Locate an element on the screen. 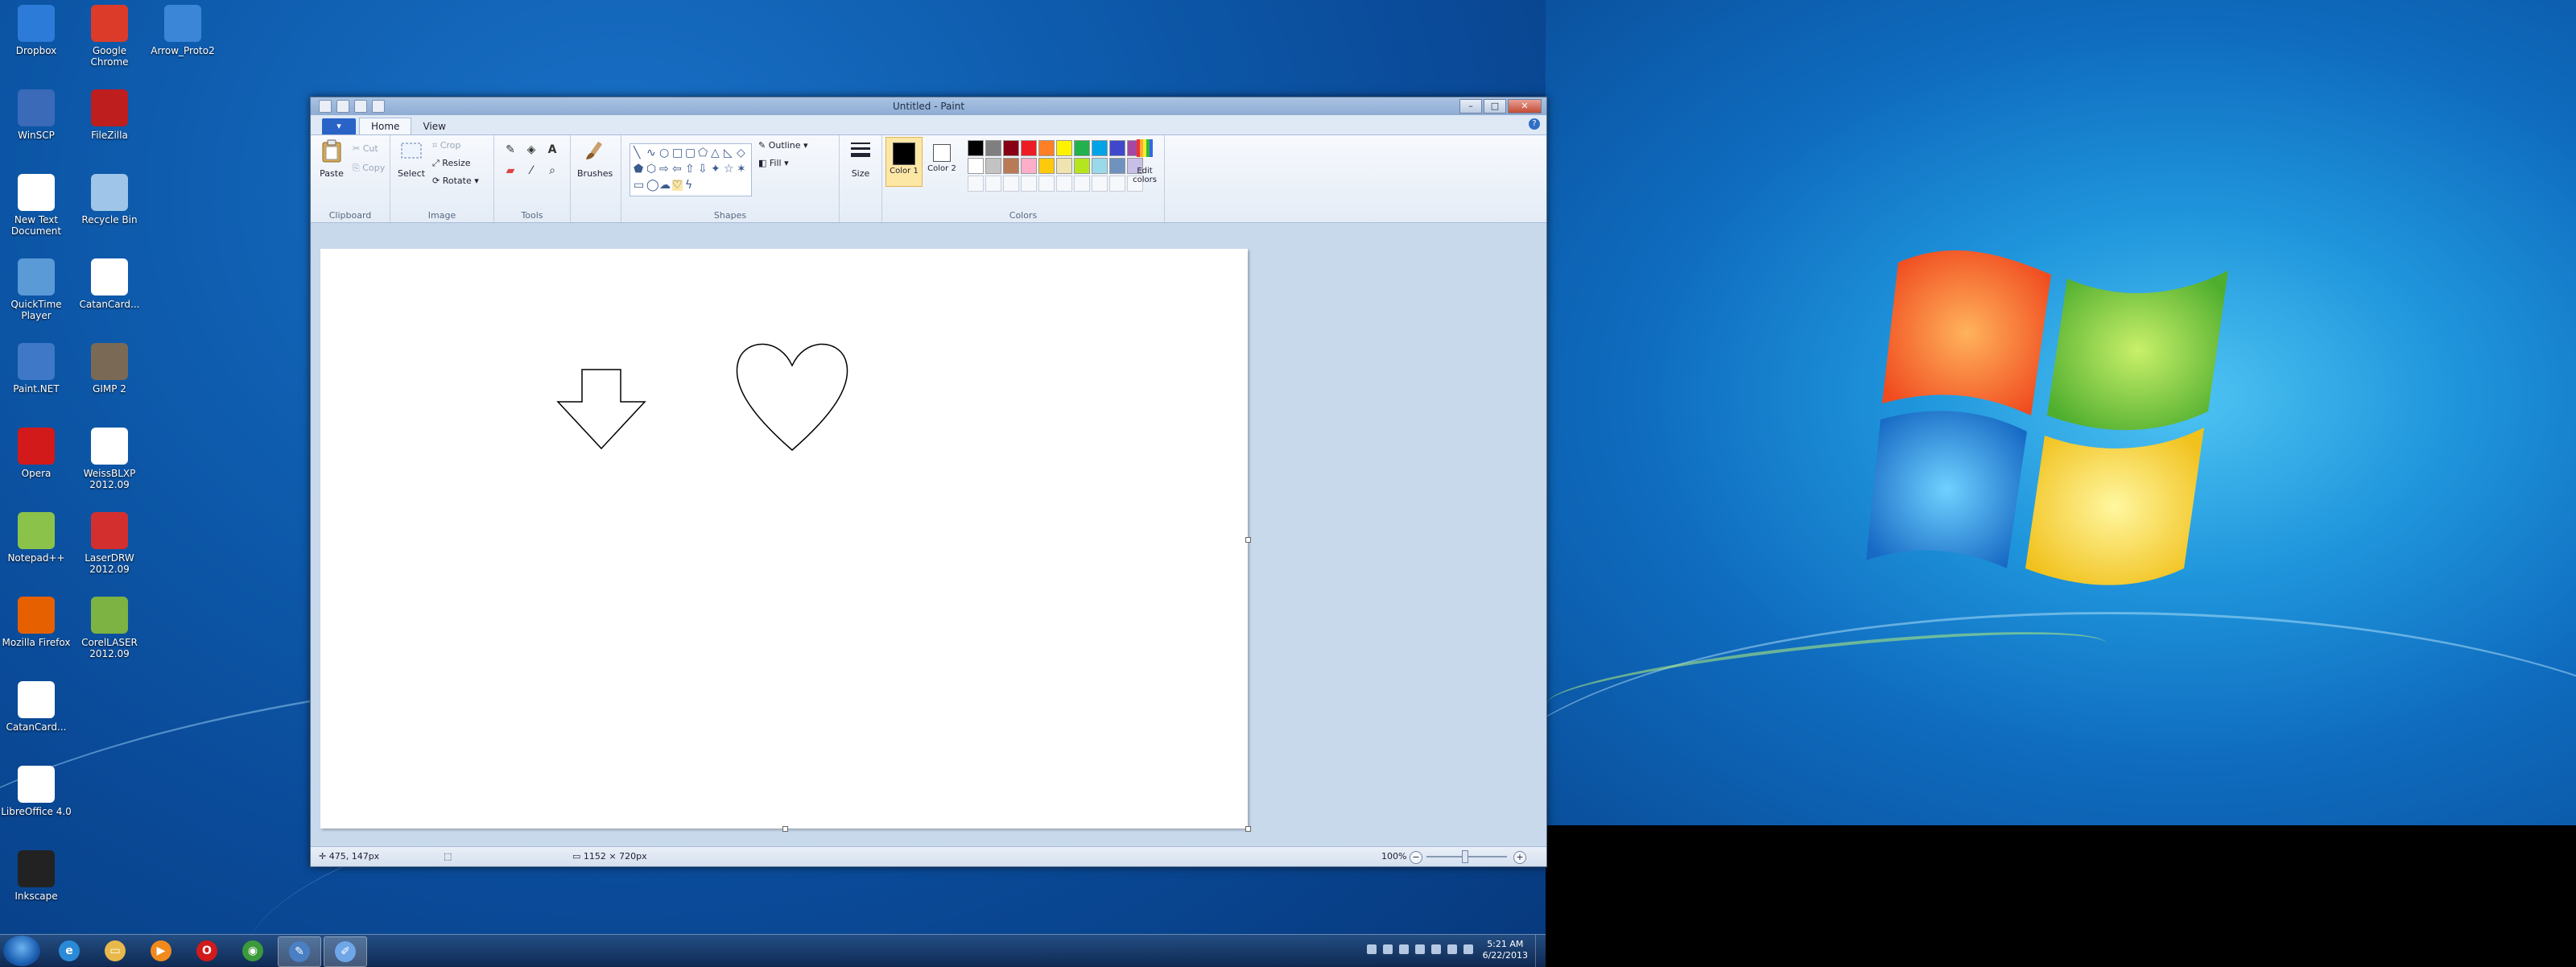  hexagon-shape-icon: ⬡ is located at coordinates (651, 169).